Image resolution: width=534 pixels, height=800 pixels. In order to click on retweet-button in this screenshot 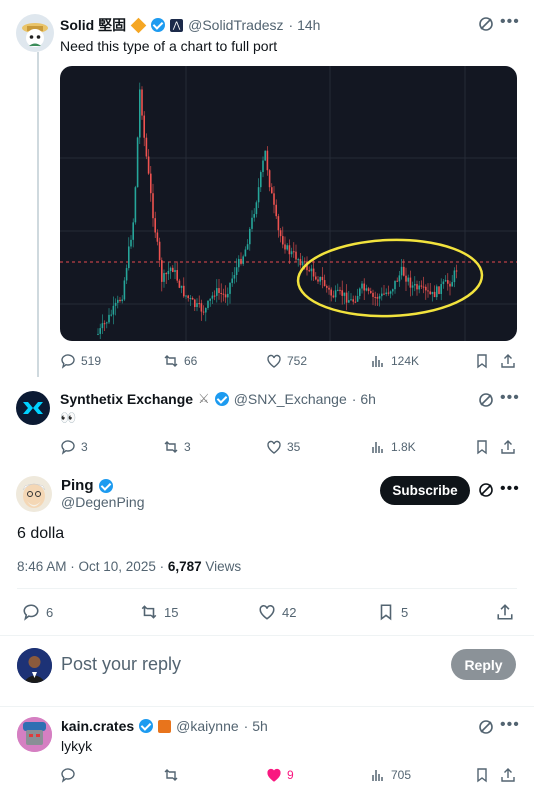, I will do `click(171, 775)`.